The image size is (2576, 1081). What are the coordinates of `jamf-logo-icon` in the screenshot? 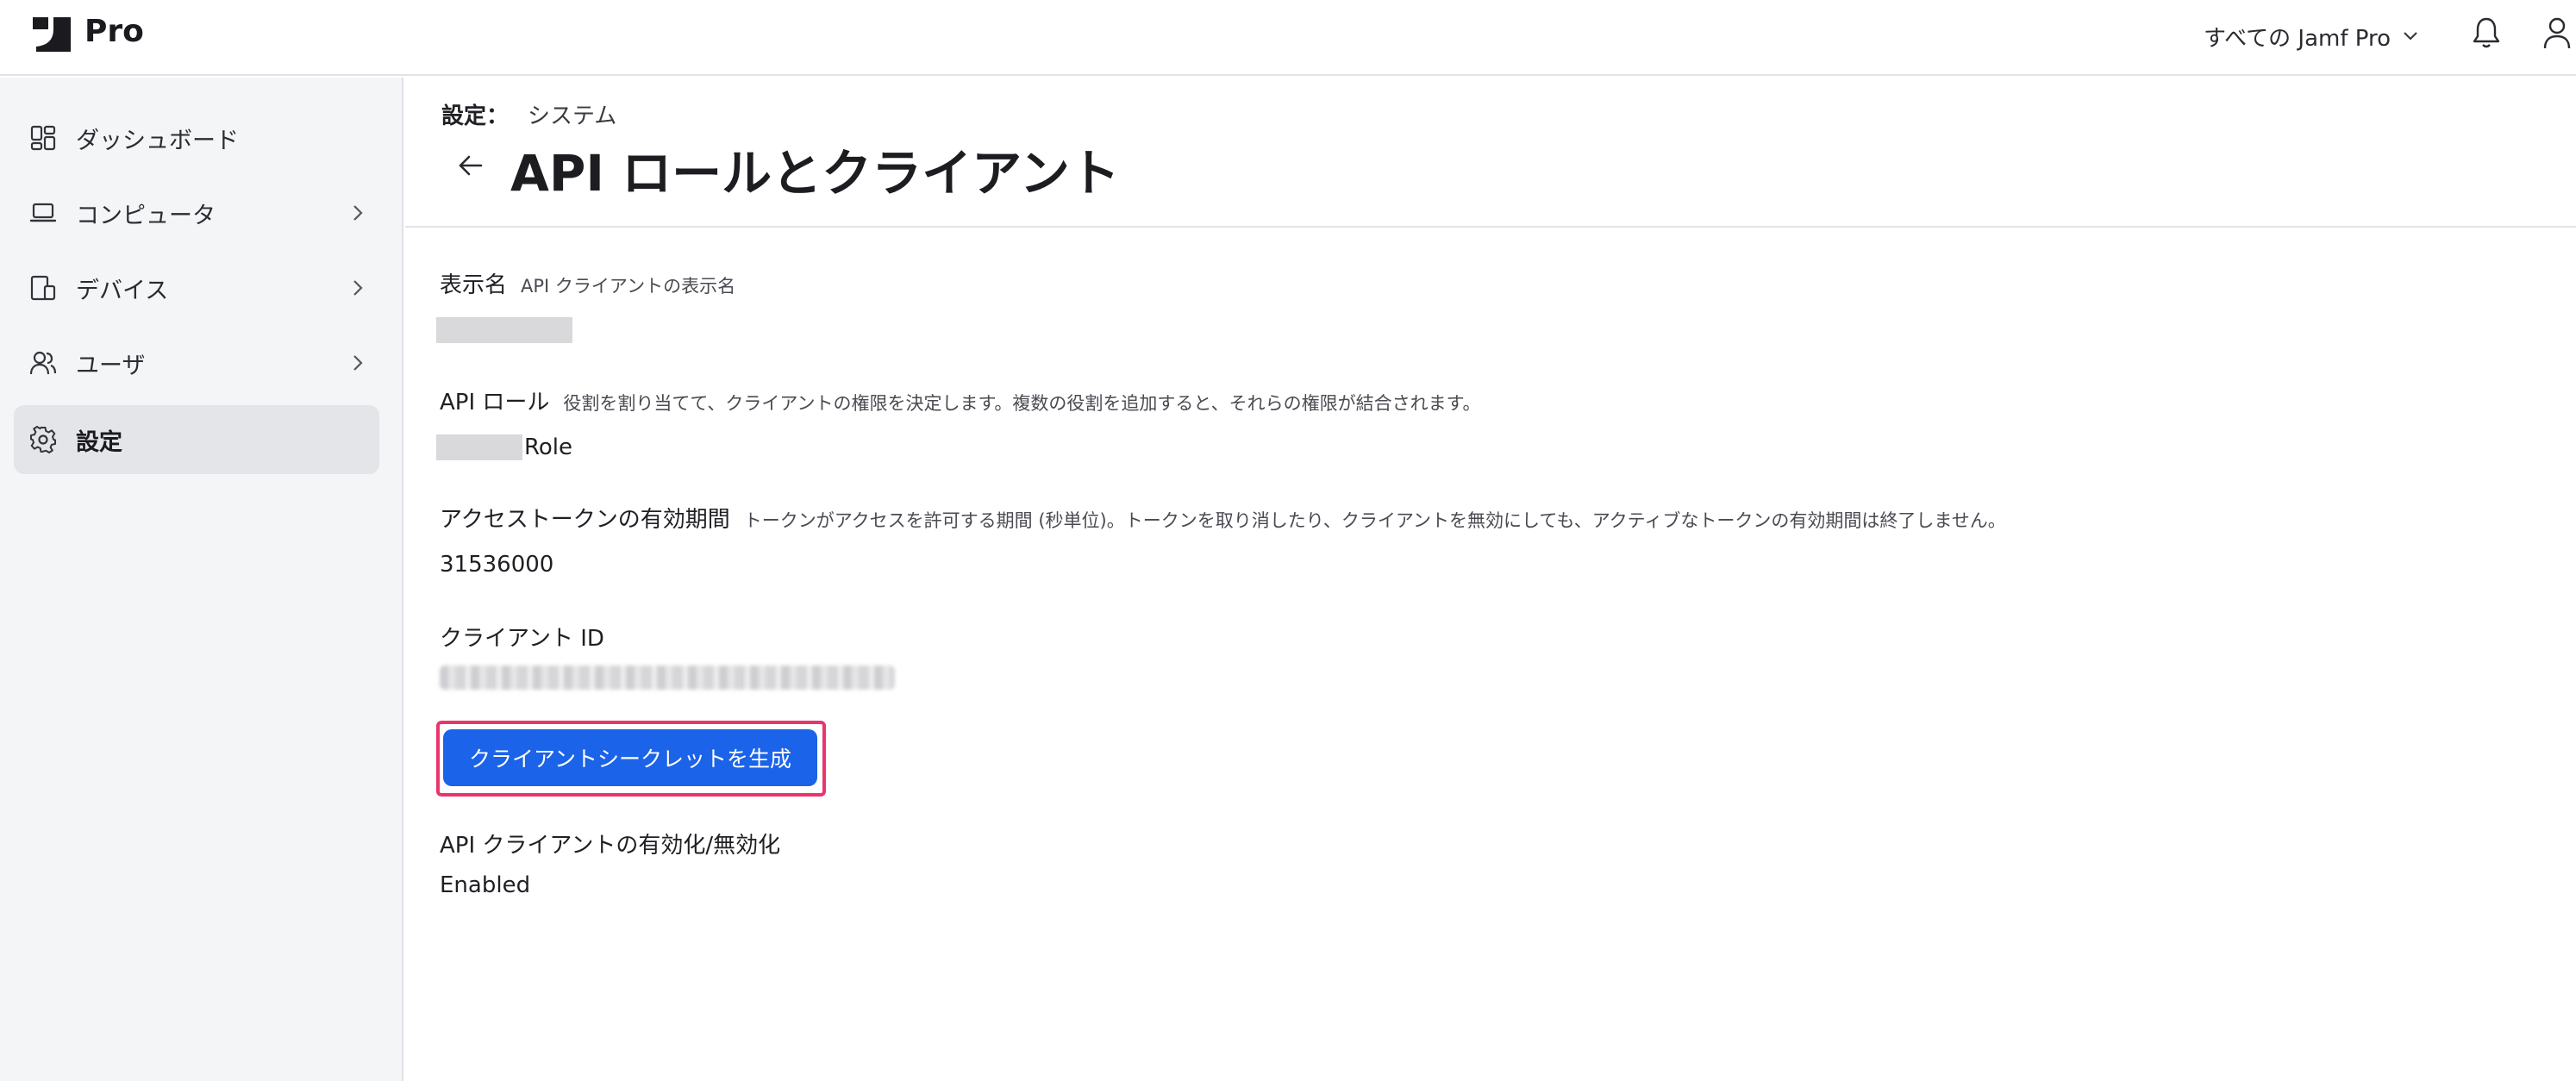 It's located at (52, 32).